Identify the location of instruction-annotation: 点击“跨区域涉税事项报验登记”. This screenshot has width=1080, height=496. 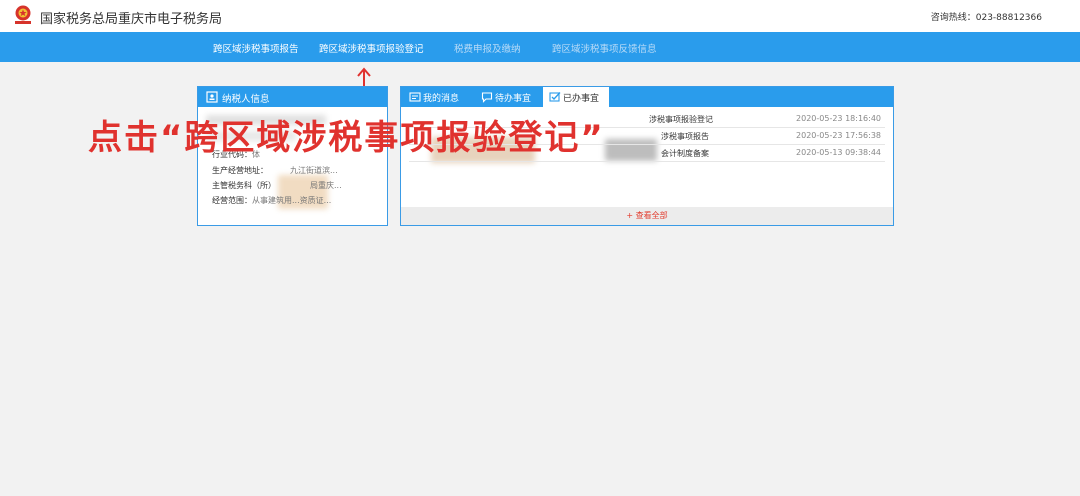
(346, 138).